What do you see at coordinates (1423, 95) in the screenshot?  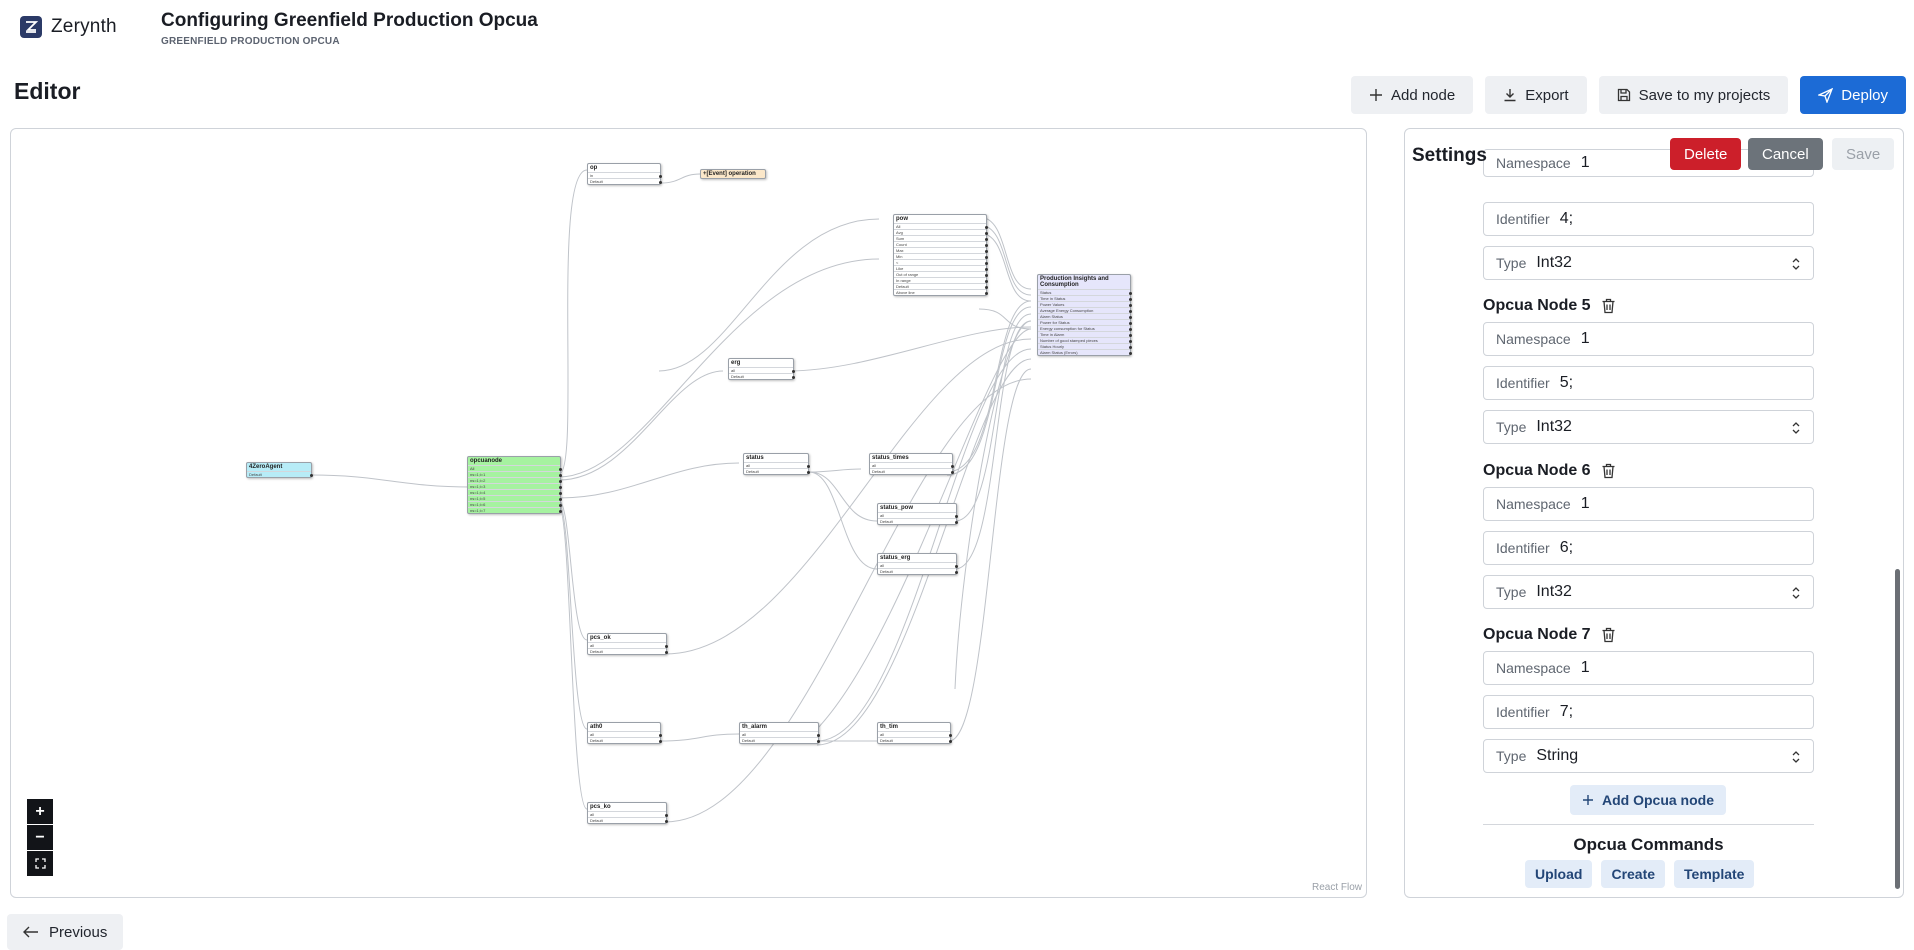 I see `add-node-label: Add node` at bounding box center [1423, 95].